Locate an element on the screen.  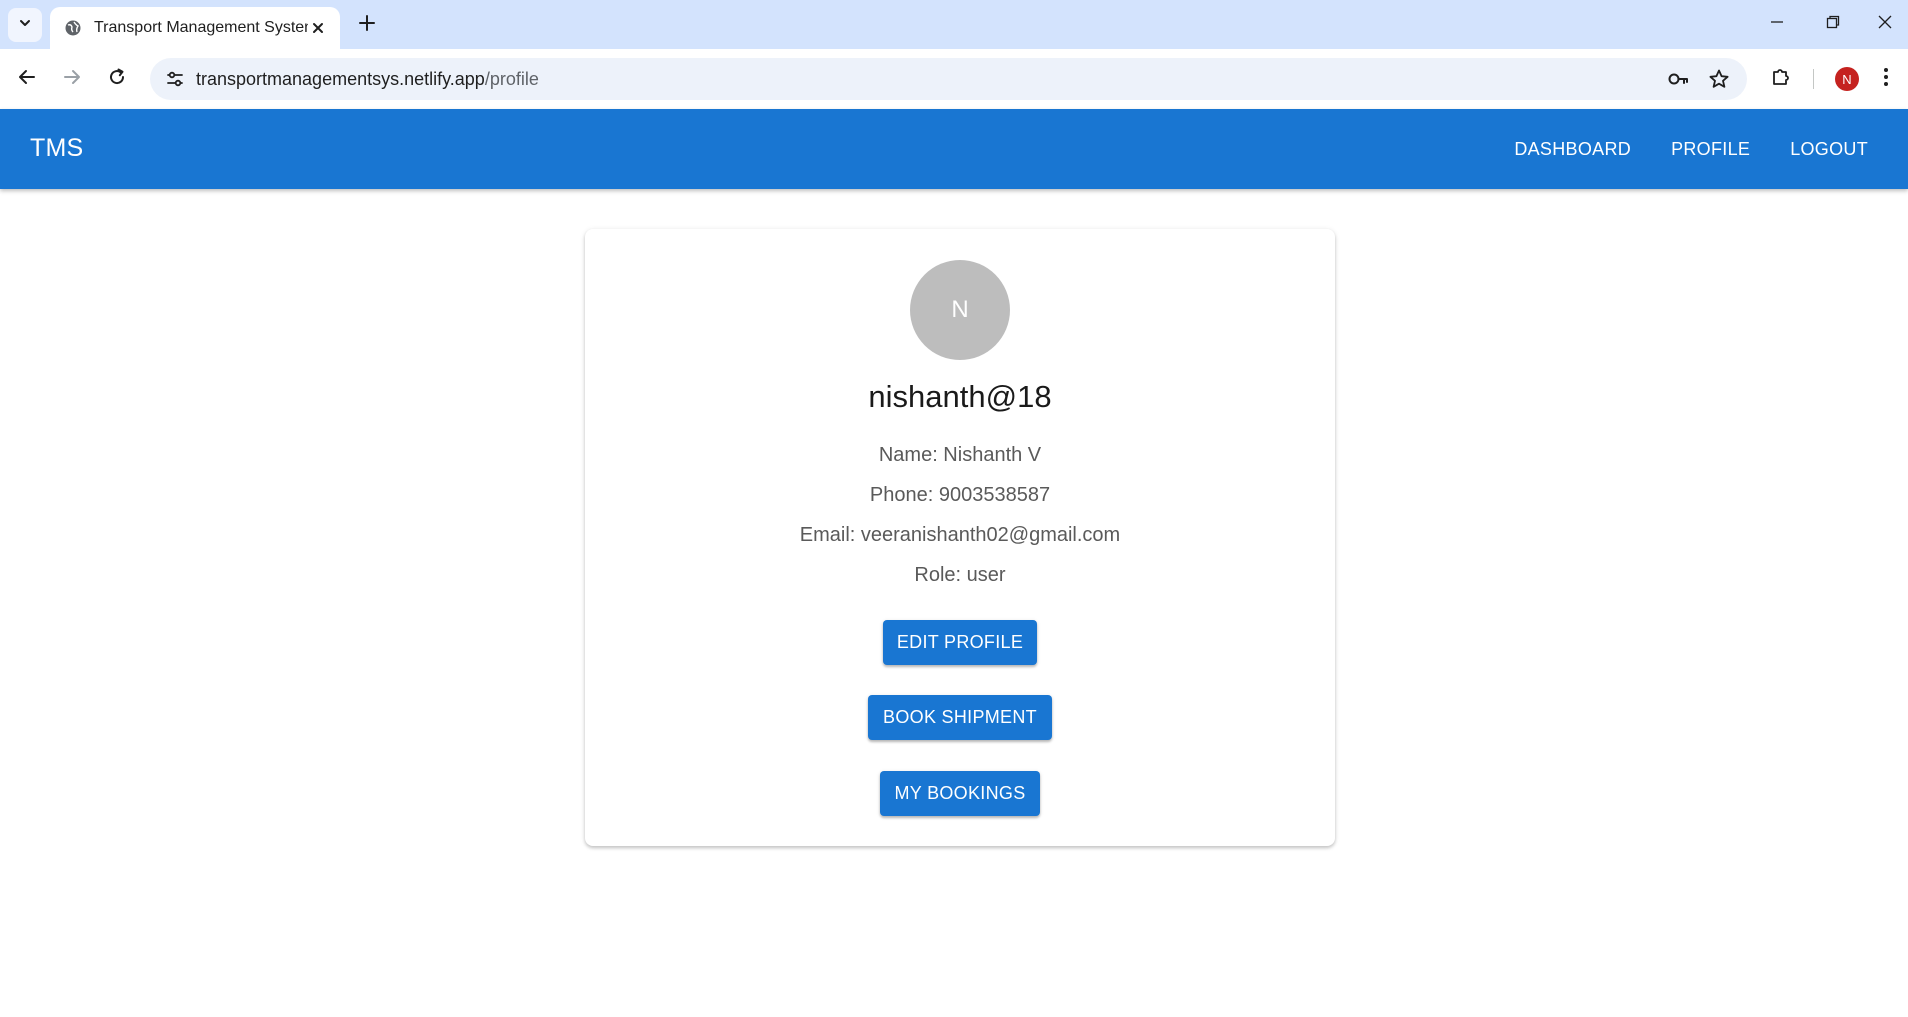
chevron-down-icon is located at coordinates (25, 25).